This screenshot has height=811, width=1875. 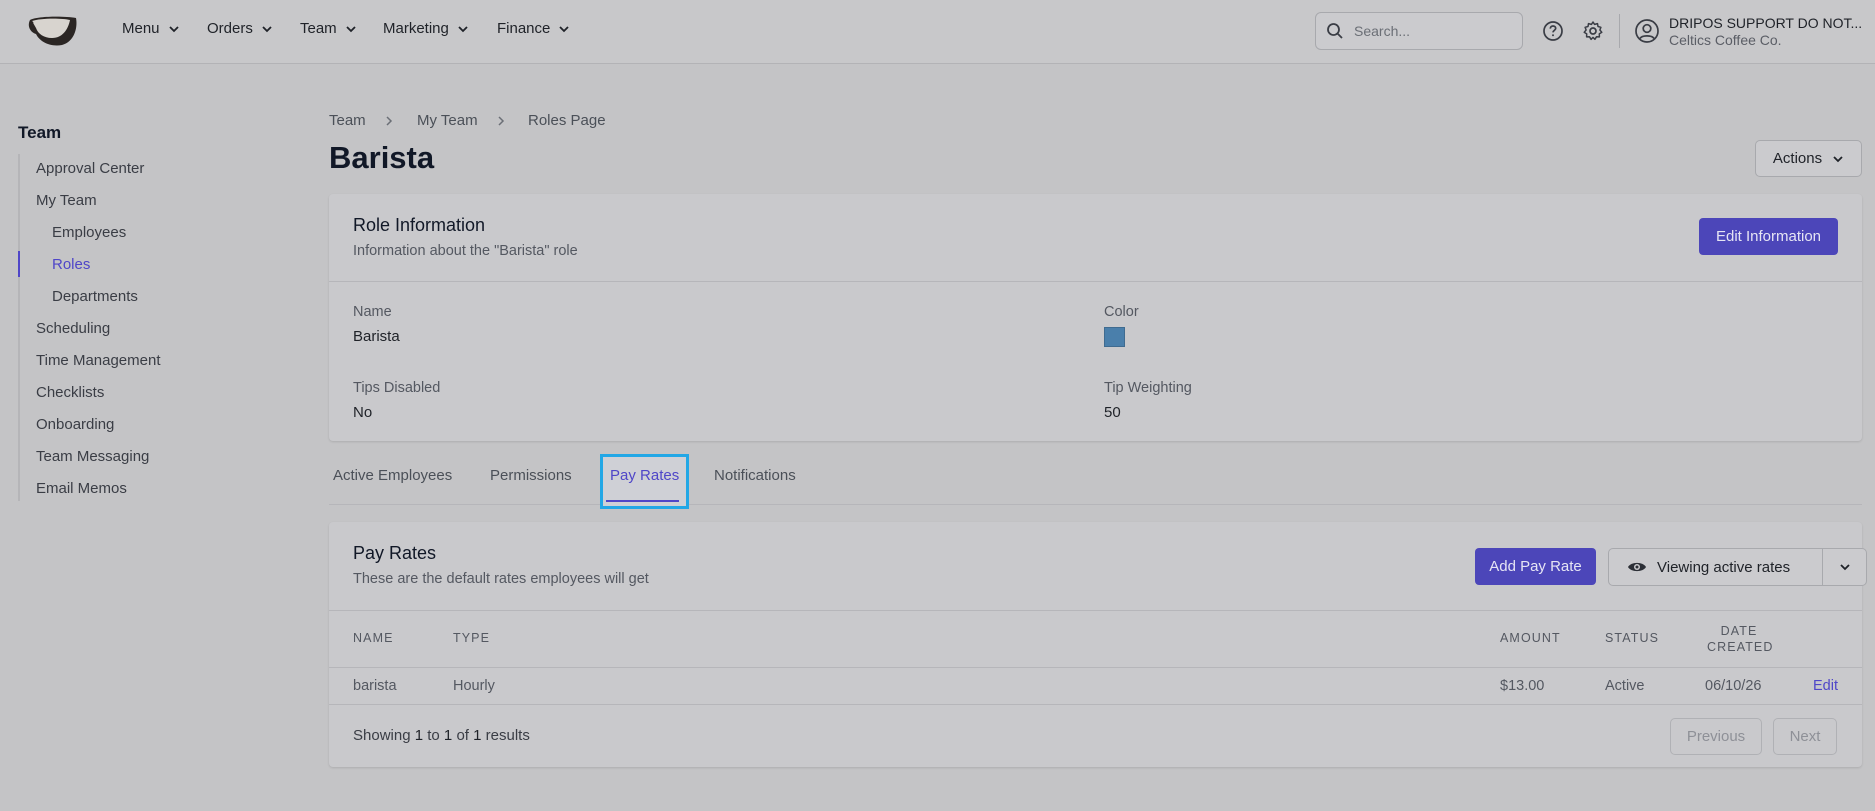 What do you see at coordinates (1095, 667) in the screenshot?
I see `table-header-divider` at bounding box center [1095, 667].